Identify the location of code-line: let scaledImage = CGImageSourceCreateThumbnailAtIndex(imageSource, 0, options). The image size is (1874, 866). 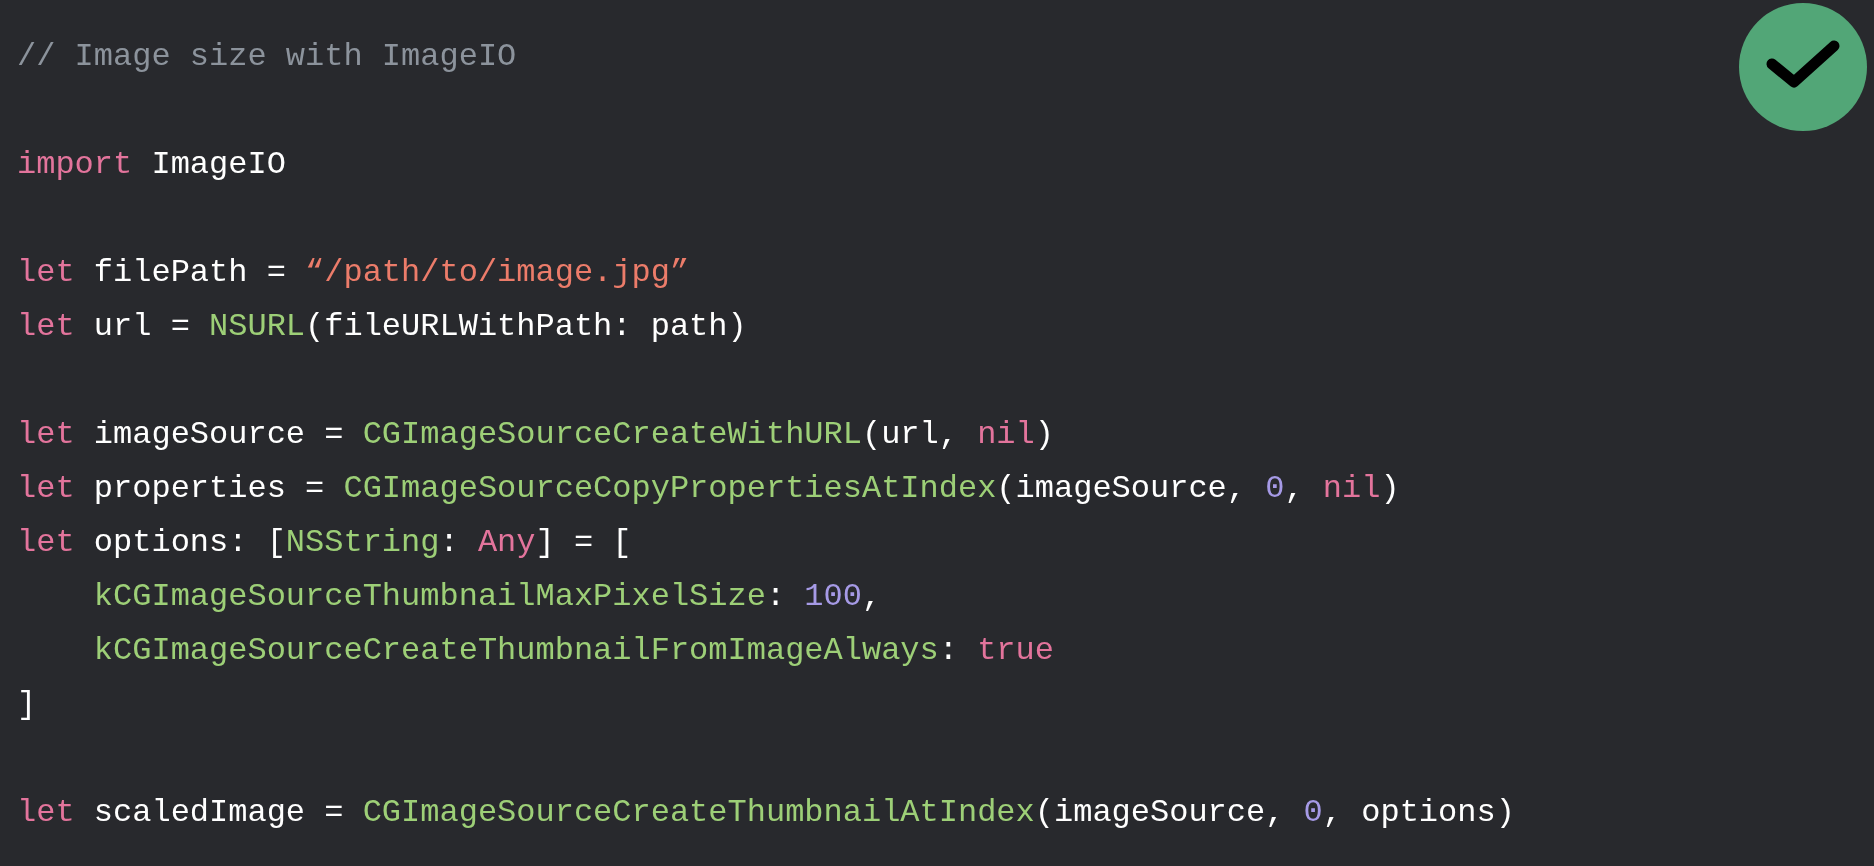
(766, 813).